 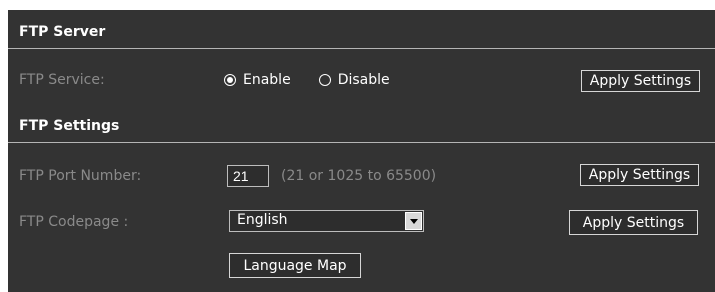 What do you see at coordinates (80, 176) in the screenshot?
I see `ftp-port-label: FTP Port Number:` at bounding box center [80, 176].